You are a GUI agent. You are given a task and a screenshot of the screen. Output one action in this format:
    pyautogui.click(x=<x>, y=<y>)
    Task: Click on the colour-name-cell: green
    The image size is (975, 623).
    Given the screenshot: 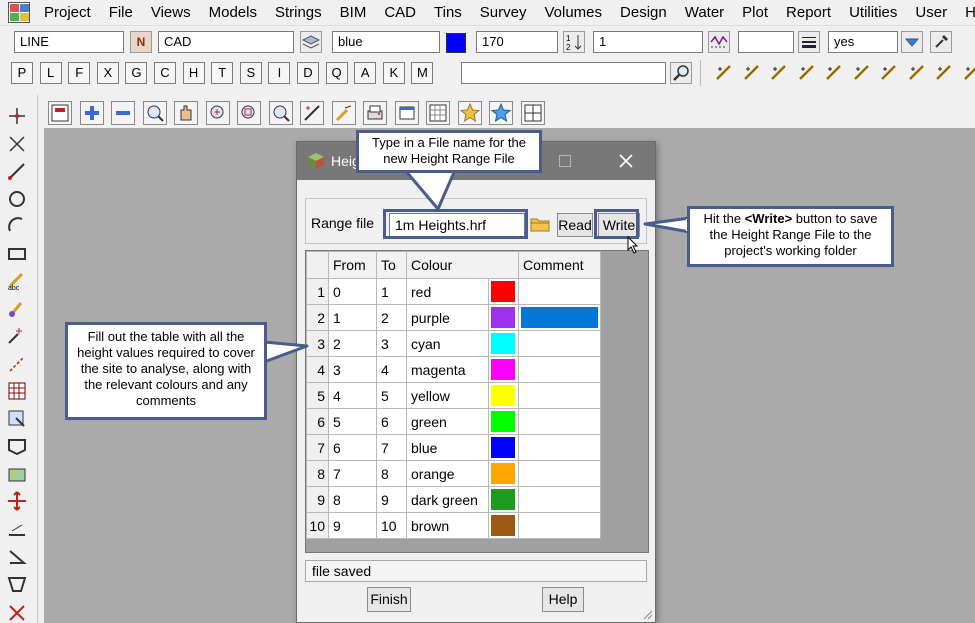 What is the action you would take?
    pyautogui.click(x=447, y=421)
    